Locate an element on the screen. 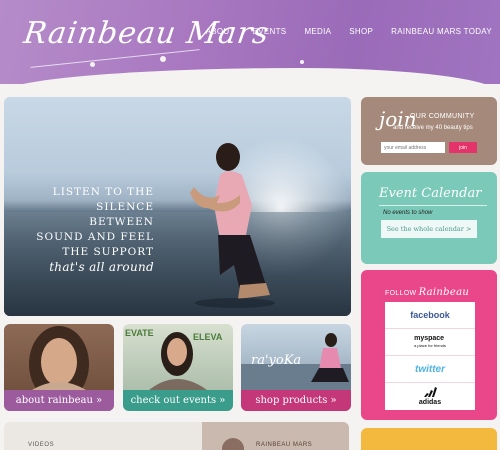  social-myspace: myspace a place for friends is located at coordinates (430, 342).